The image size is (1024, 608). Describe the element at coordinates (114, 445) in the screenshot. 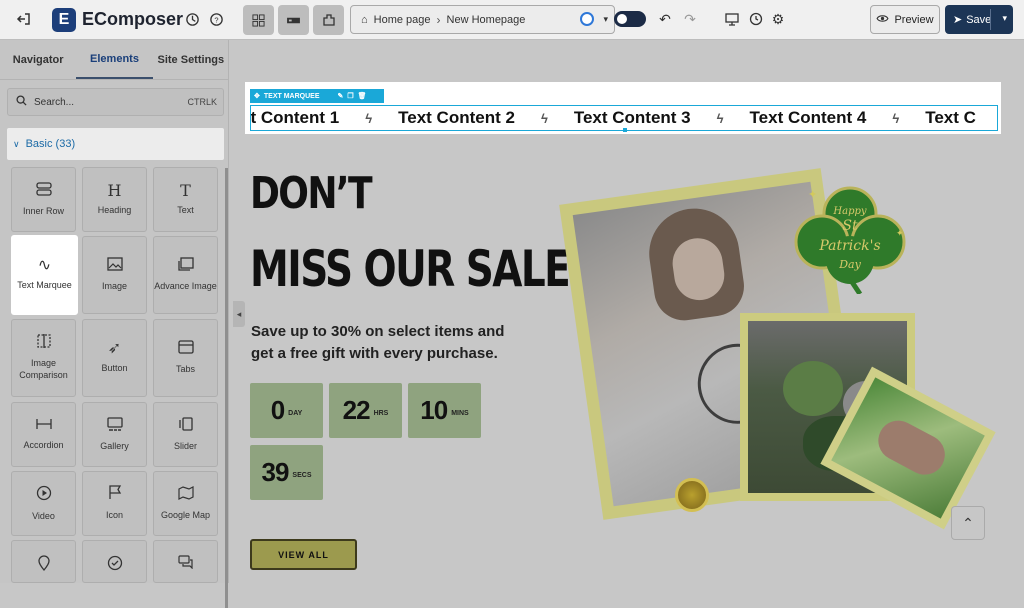

I see `element-label: Gallery` at that location.